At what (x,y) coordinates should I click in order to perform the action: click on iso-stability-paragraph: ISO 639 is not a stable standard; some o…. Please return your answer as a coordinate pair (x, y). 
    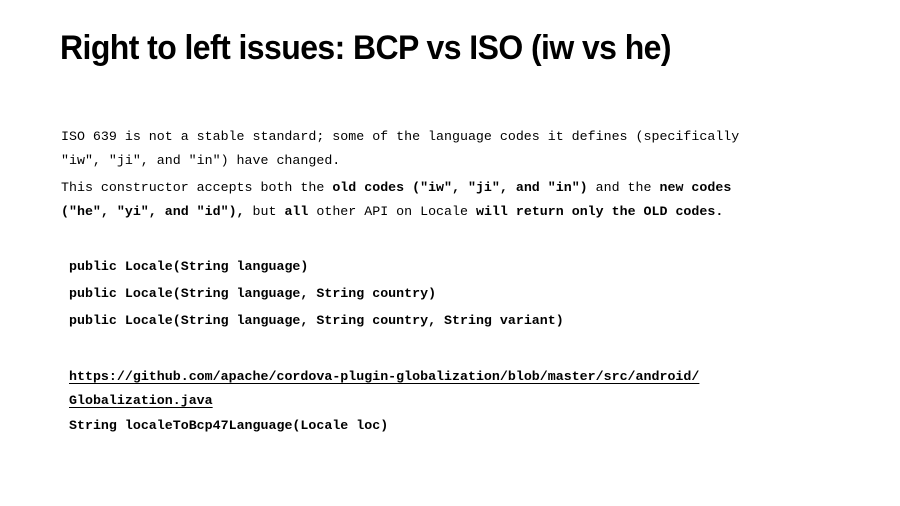
    Looking at the image, I should click on (400, 149).